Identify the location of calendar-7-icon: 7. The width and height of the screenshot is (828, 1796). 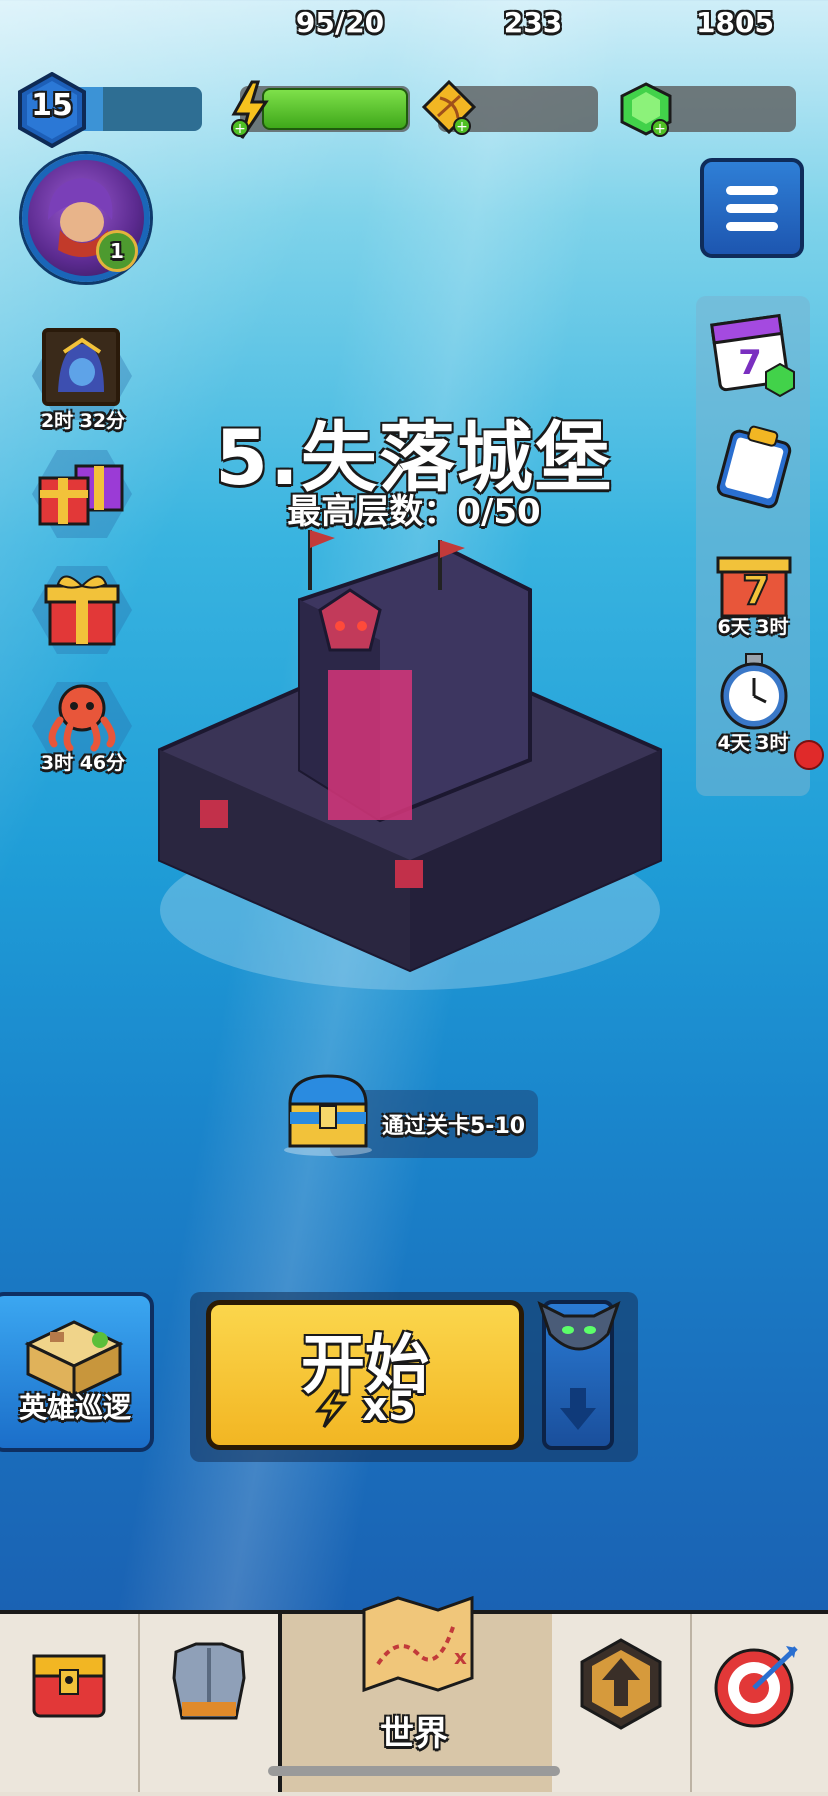
(752, 355).